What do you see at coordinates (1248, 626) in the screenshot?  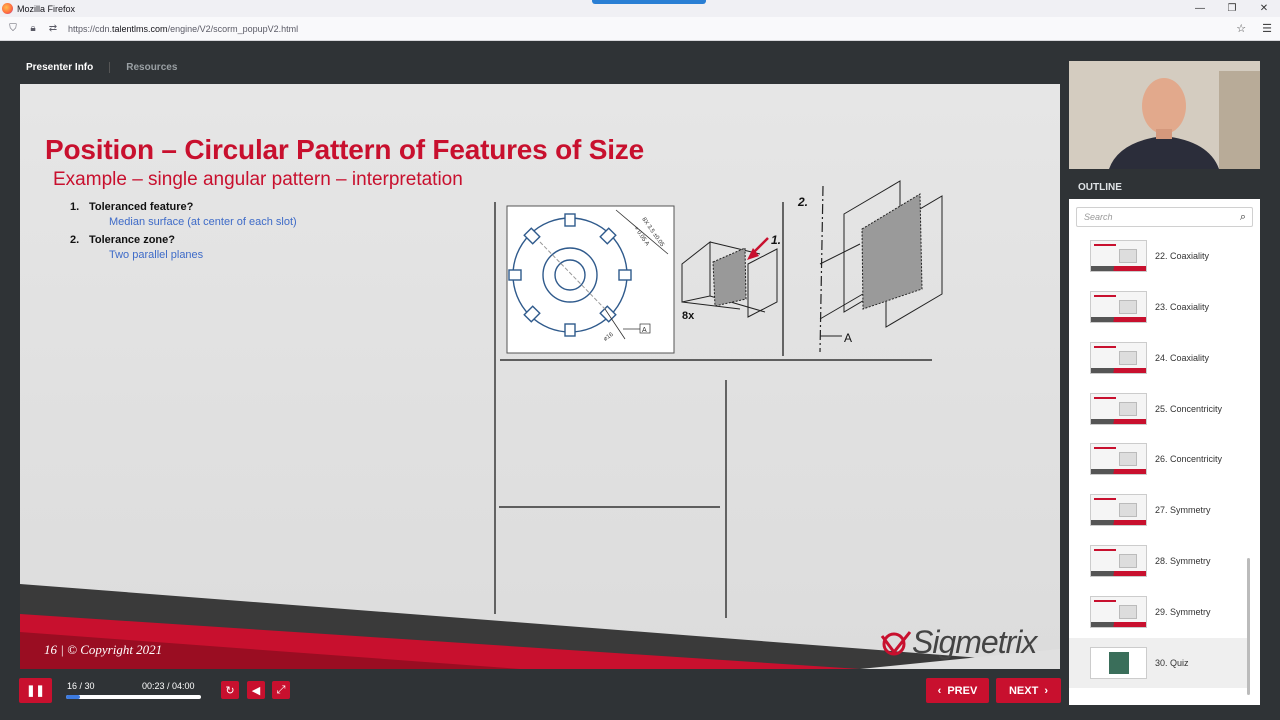 I see `outline-scrollbar` at bounding box center [1248, 626].